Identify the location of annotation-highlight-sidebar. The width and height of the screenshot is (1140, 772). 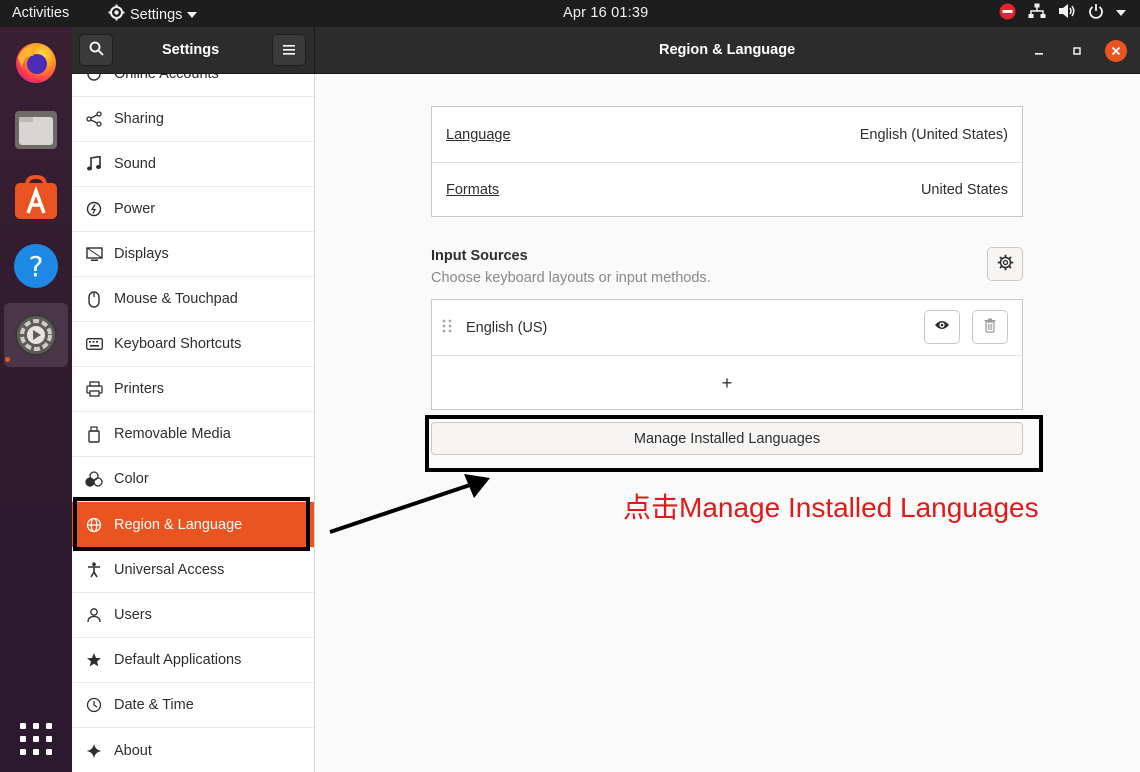
(191, 524).